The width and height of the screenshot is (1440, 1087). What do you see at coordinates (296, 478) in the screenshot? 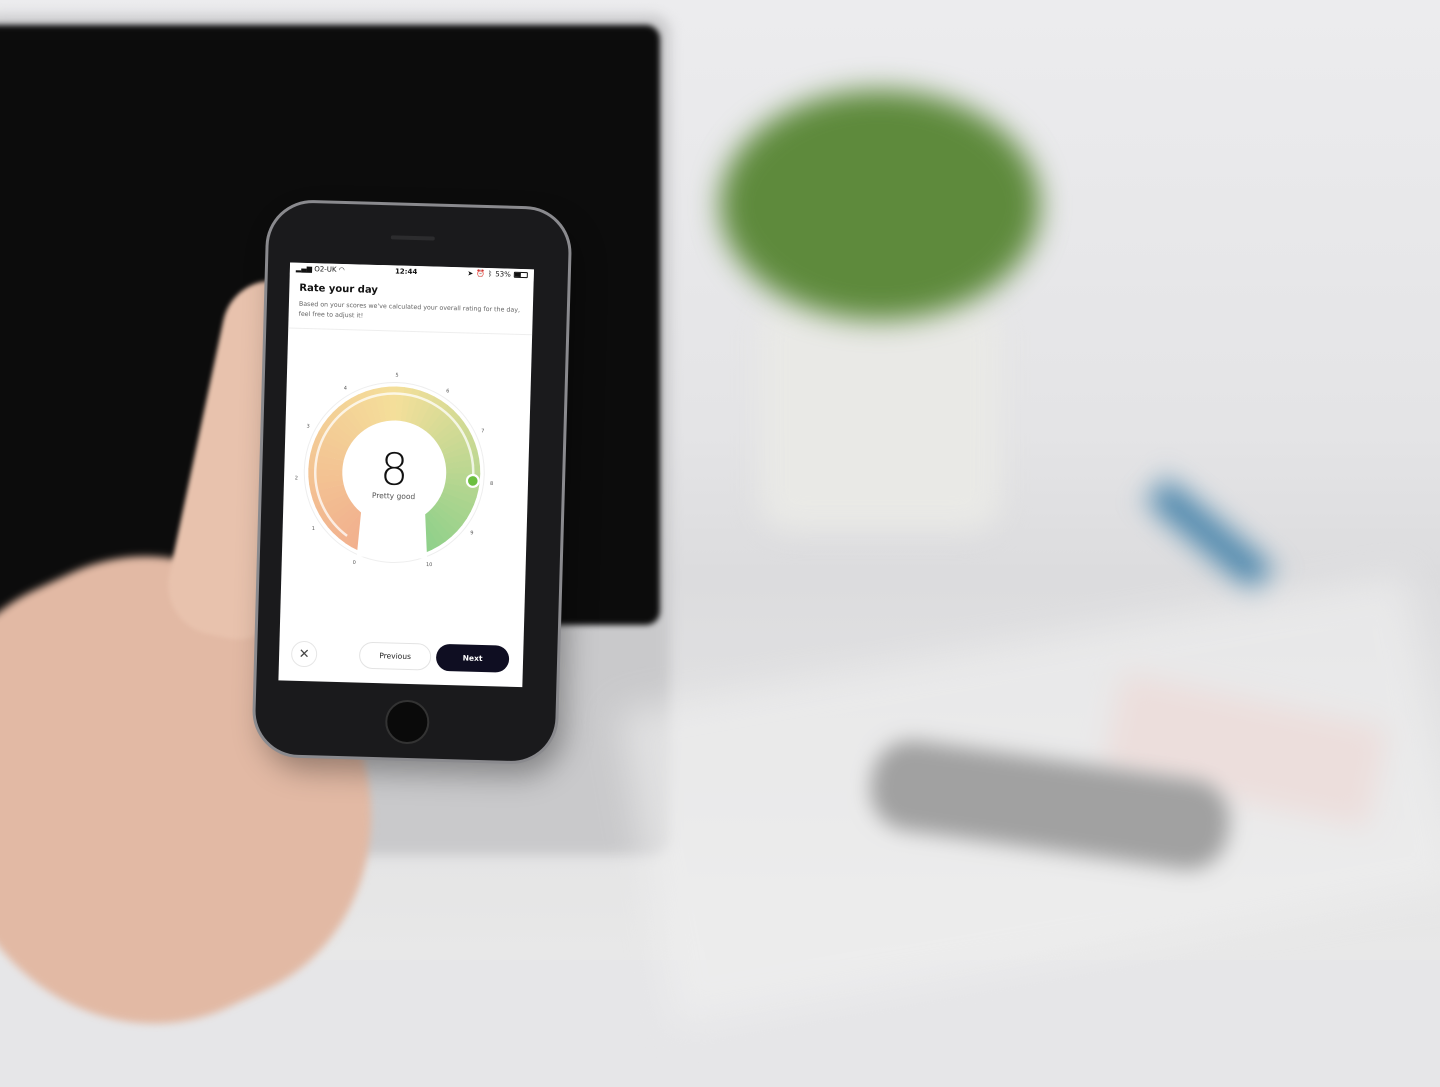
I see `tick-label: 2` at bounding box center [296, 478].